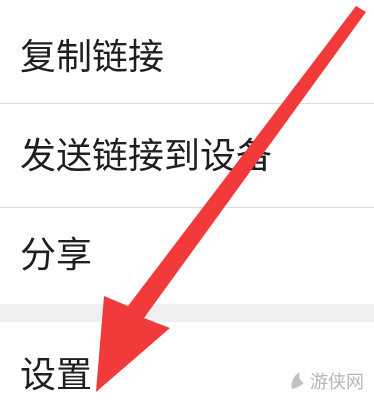 The image size is (374, 402). What do you see at coordinates (56, 255) in the screenshot?
I see `menu-item-label: 分享` at bounding box center [56, 255].